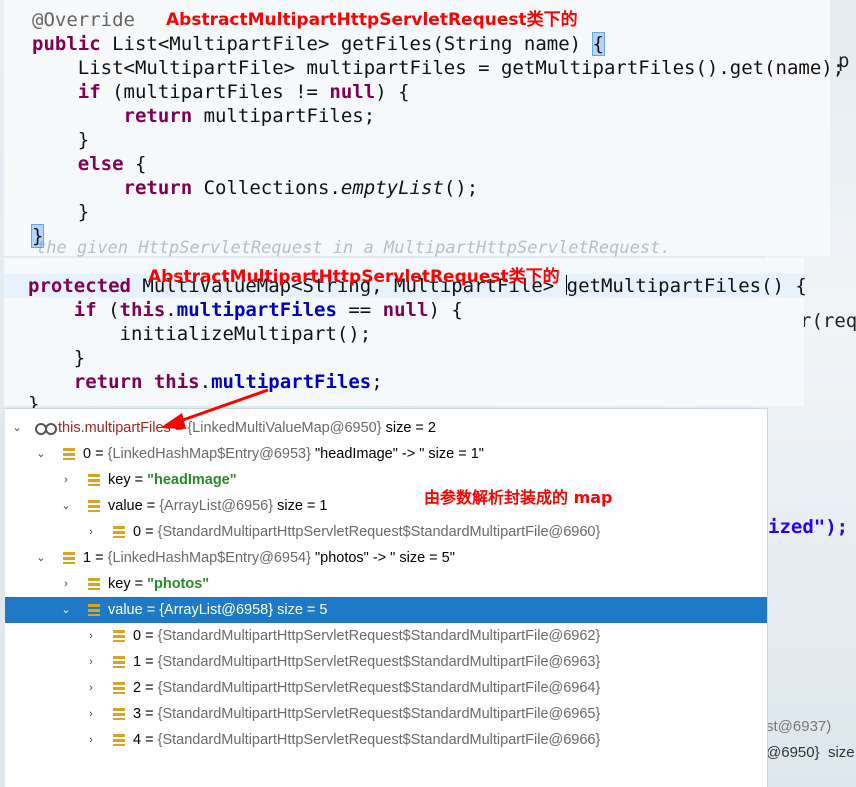 This screenshot has height=787, width=856. Describe the element at coordinates (359, 310) in the screenshot. I see `code-token: ==` at that location.